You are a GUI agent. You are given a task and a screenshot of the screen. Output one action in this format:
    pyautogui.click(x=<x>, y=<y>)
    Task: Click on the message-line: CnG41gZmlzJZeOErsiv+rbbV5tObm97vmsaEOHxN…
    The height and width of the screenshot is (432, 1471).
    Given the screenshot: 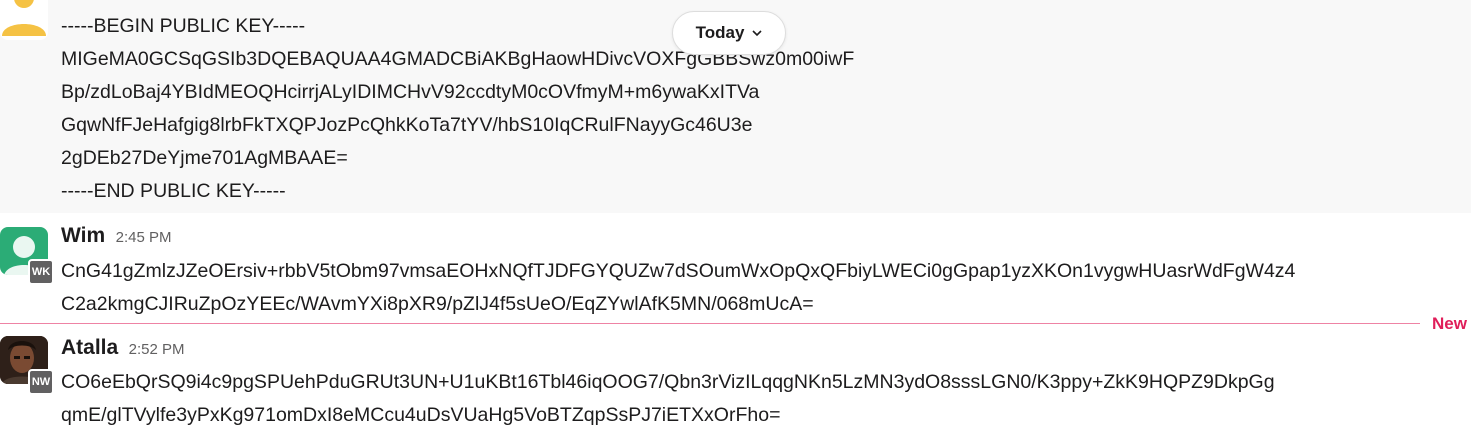 What is the action you would take?
    pyautogui.click(x=678, y=271)
    